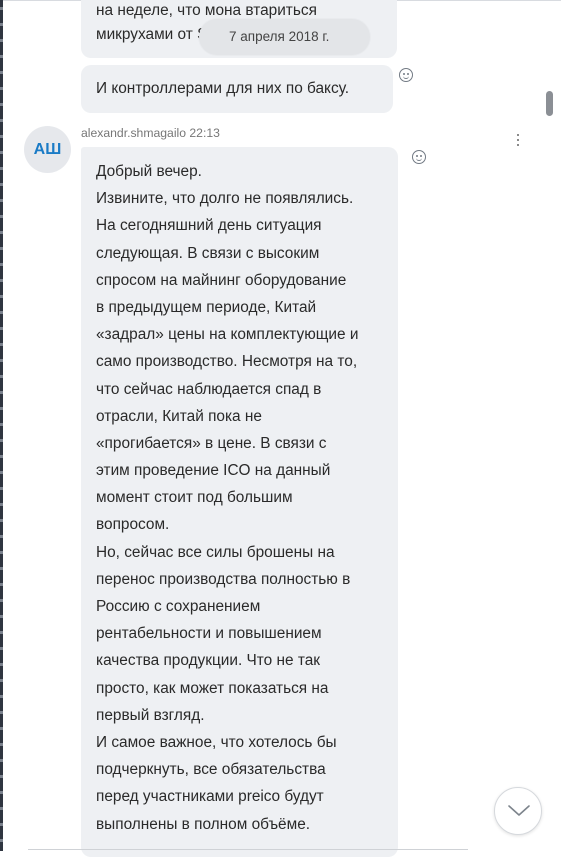  Describe the element at coordinates (208, 253) in the screenshot. I see `message-line: следующая. В связи с высоким` at that location.